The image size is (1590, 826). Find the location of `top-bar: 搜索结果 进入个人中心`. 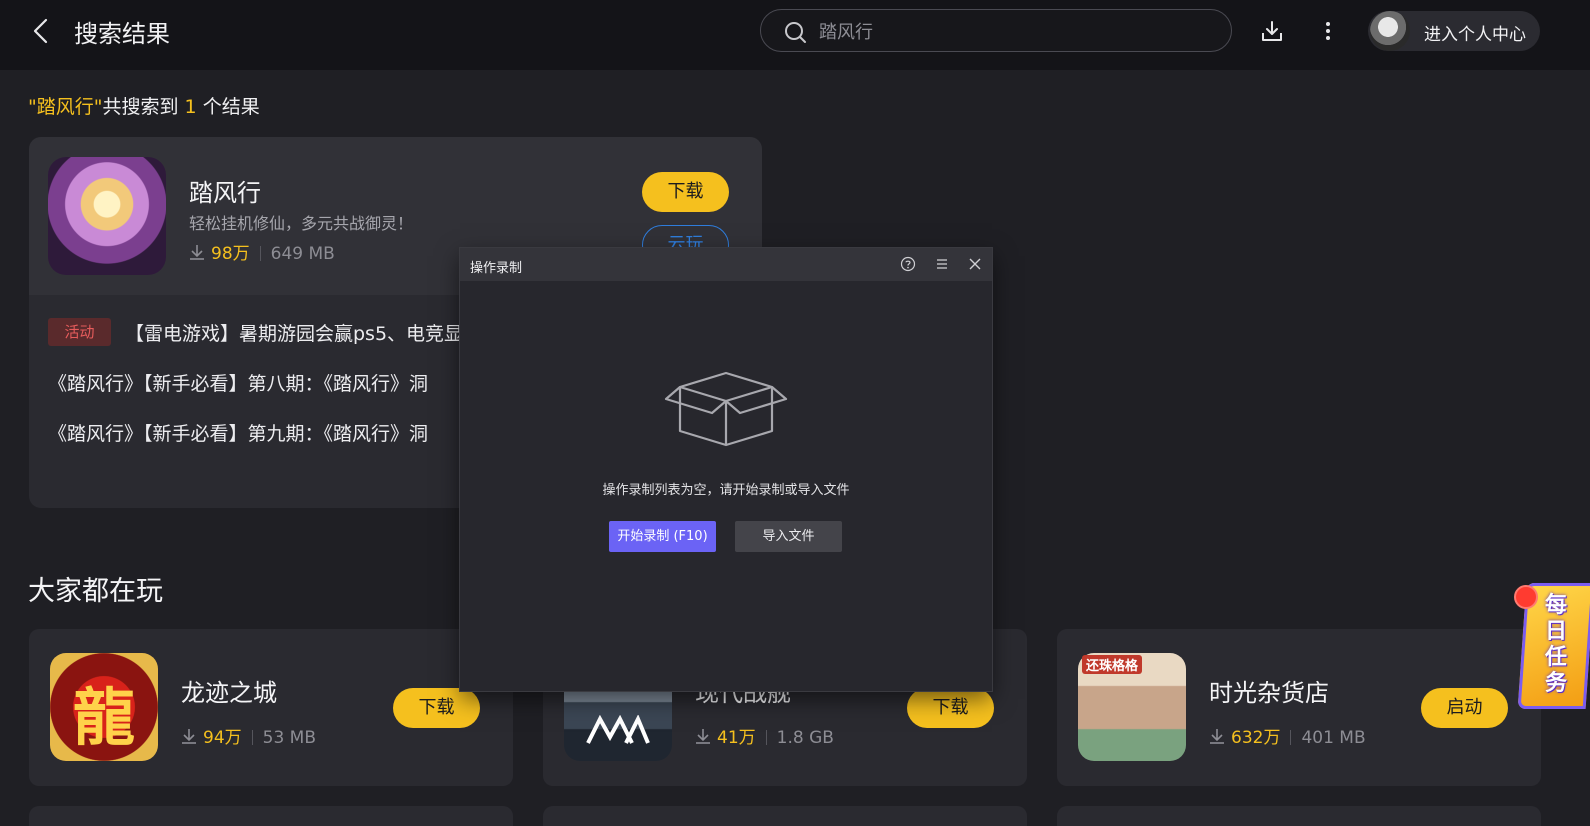

top-bar: 搜索结果 进入个人中心 is located at coordinates (795, 35).